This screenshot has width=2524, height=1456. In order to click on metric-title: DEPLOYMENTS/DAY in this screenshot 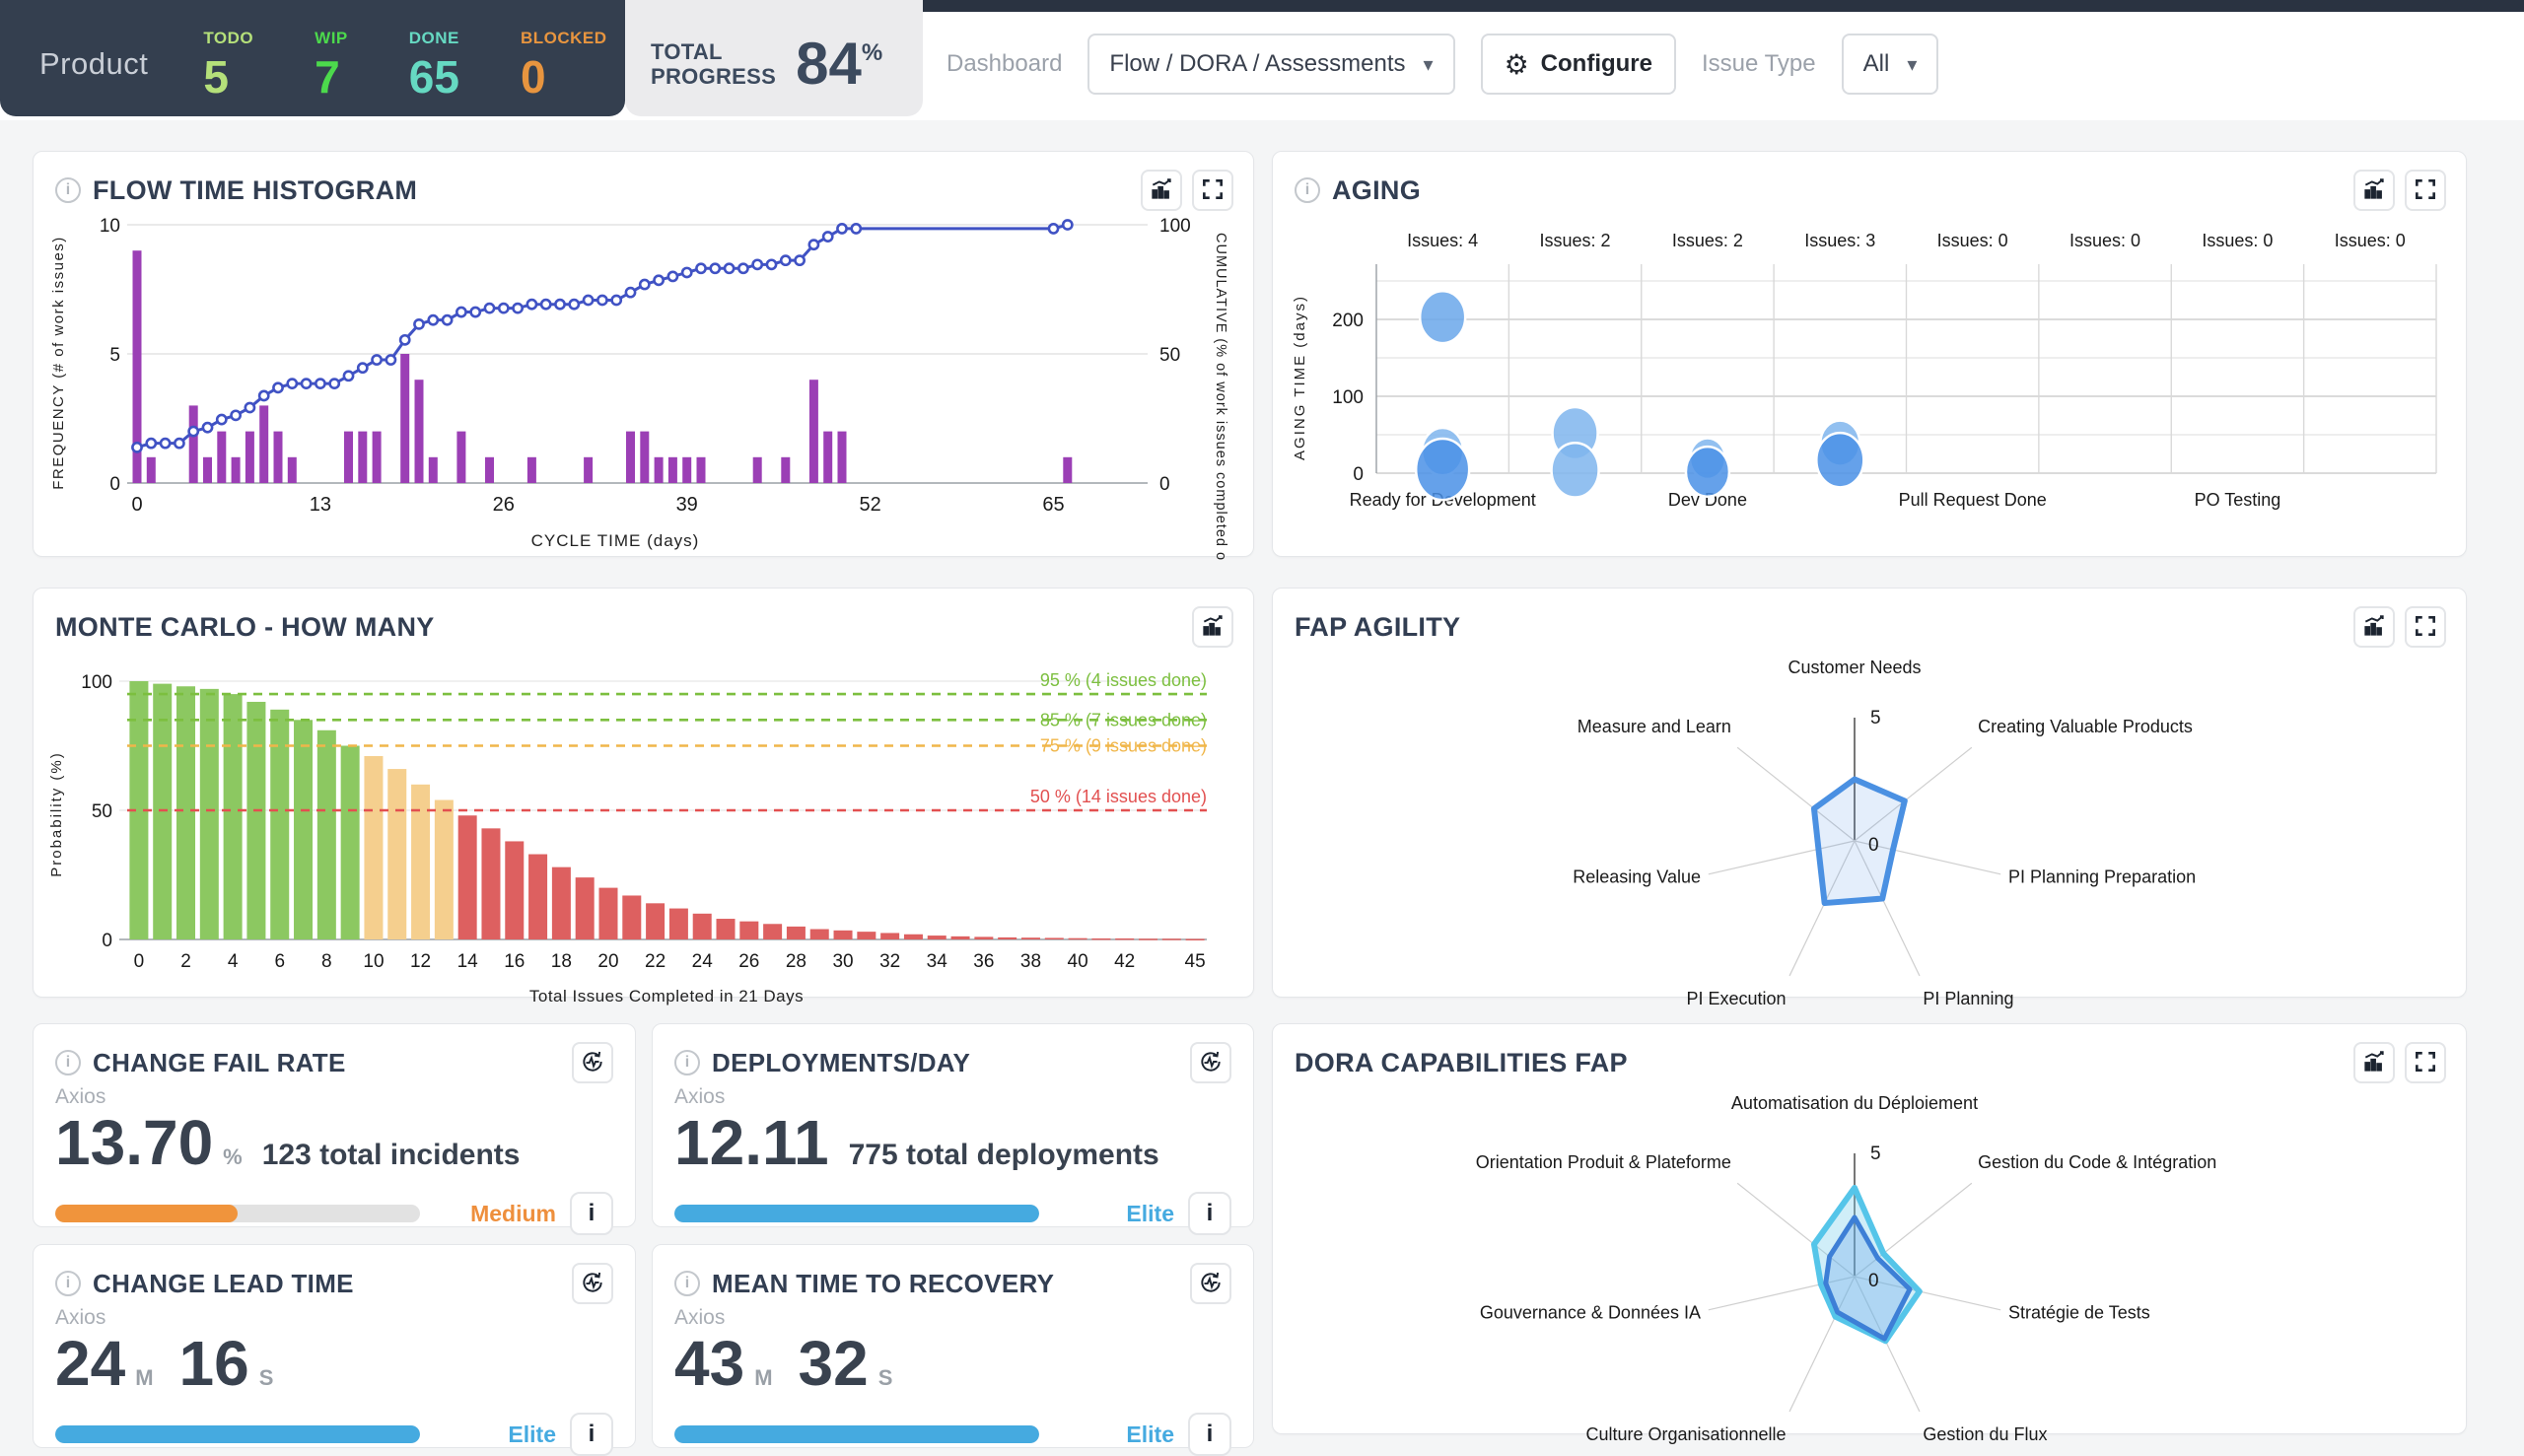, I will do `click(842, 1062)`.